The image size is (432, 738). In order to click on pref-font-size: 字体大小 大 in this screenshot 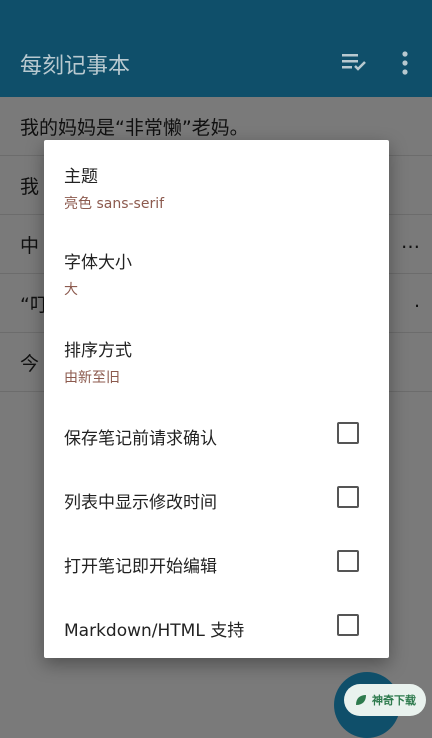, I will do `click(216, 273)`.